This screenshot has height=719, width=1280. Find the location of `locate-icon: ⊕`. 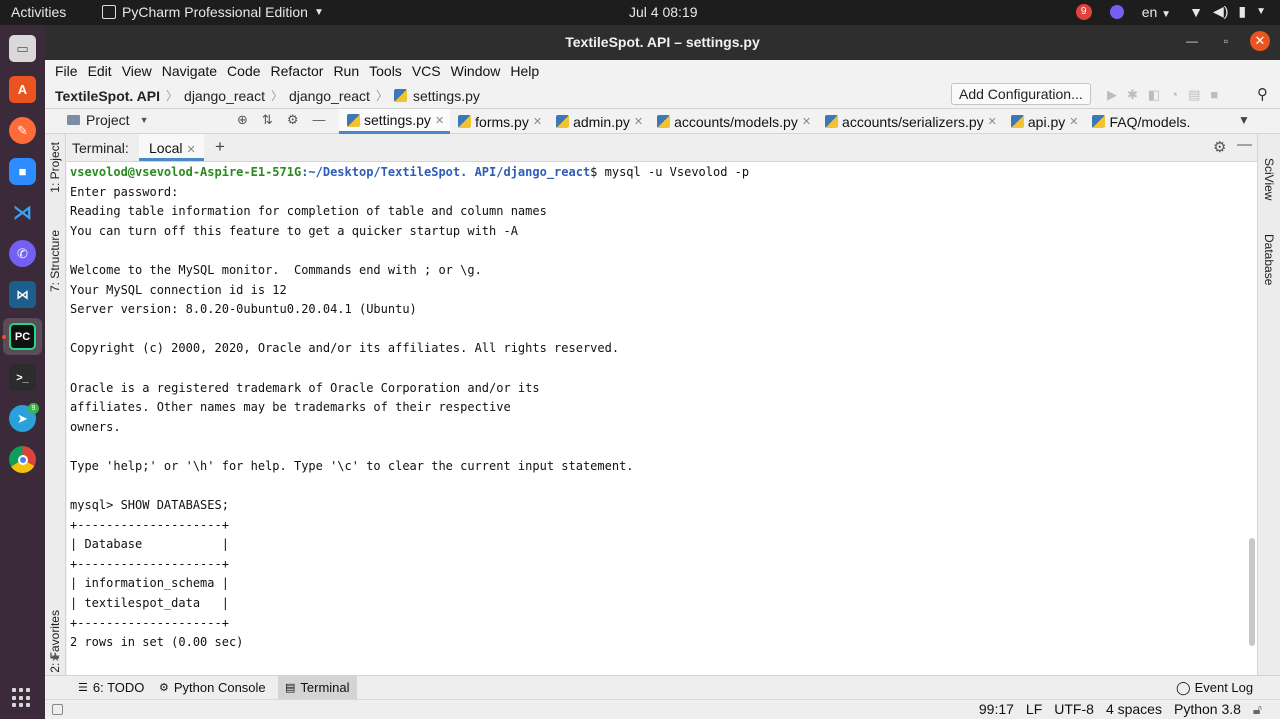

locate-icon: ⊕ is located at coordinates (242, 120).